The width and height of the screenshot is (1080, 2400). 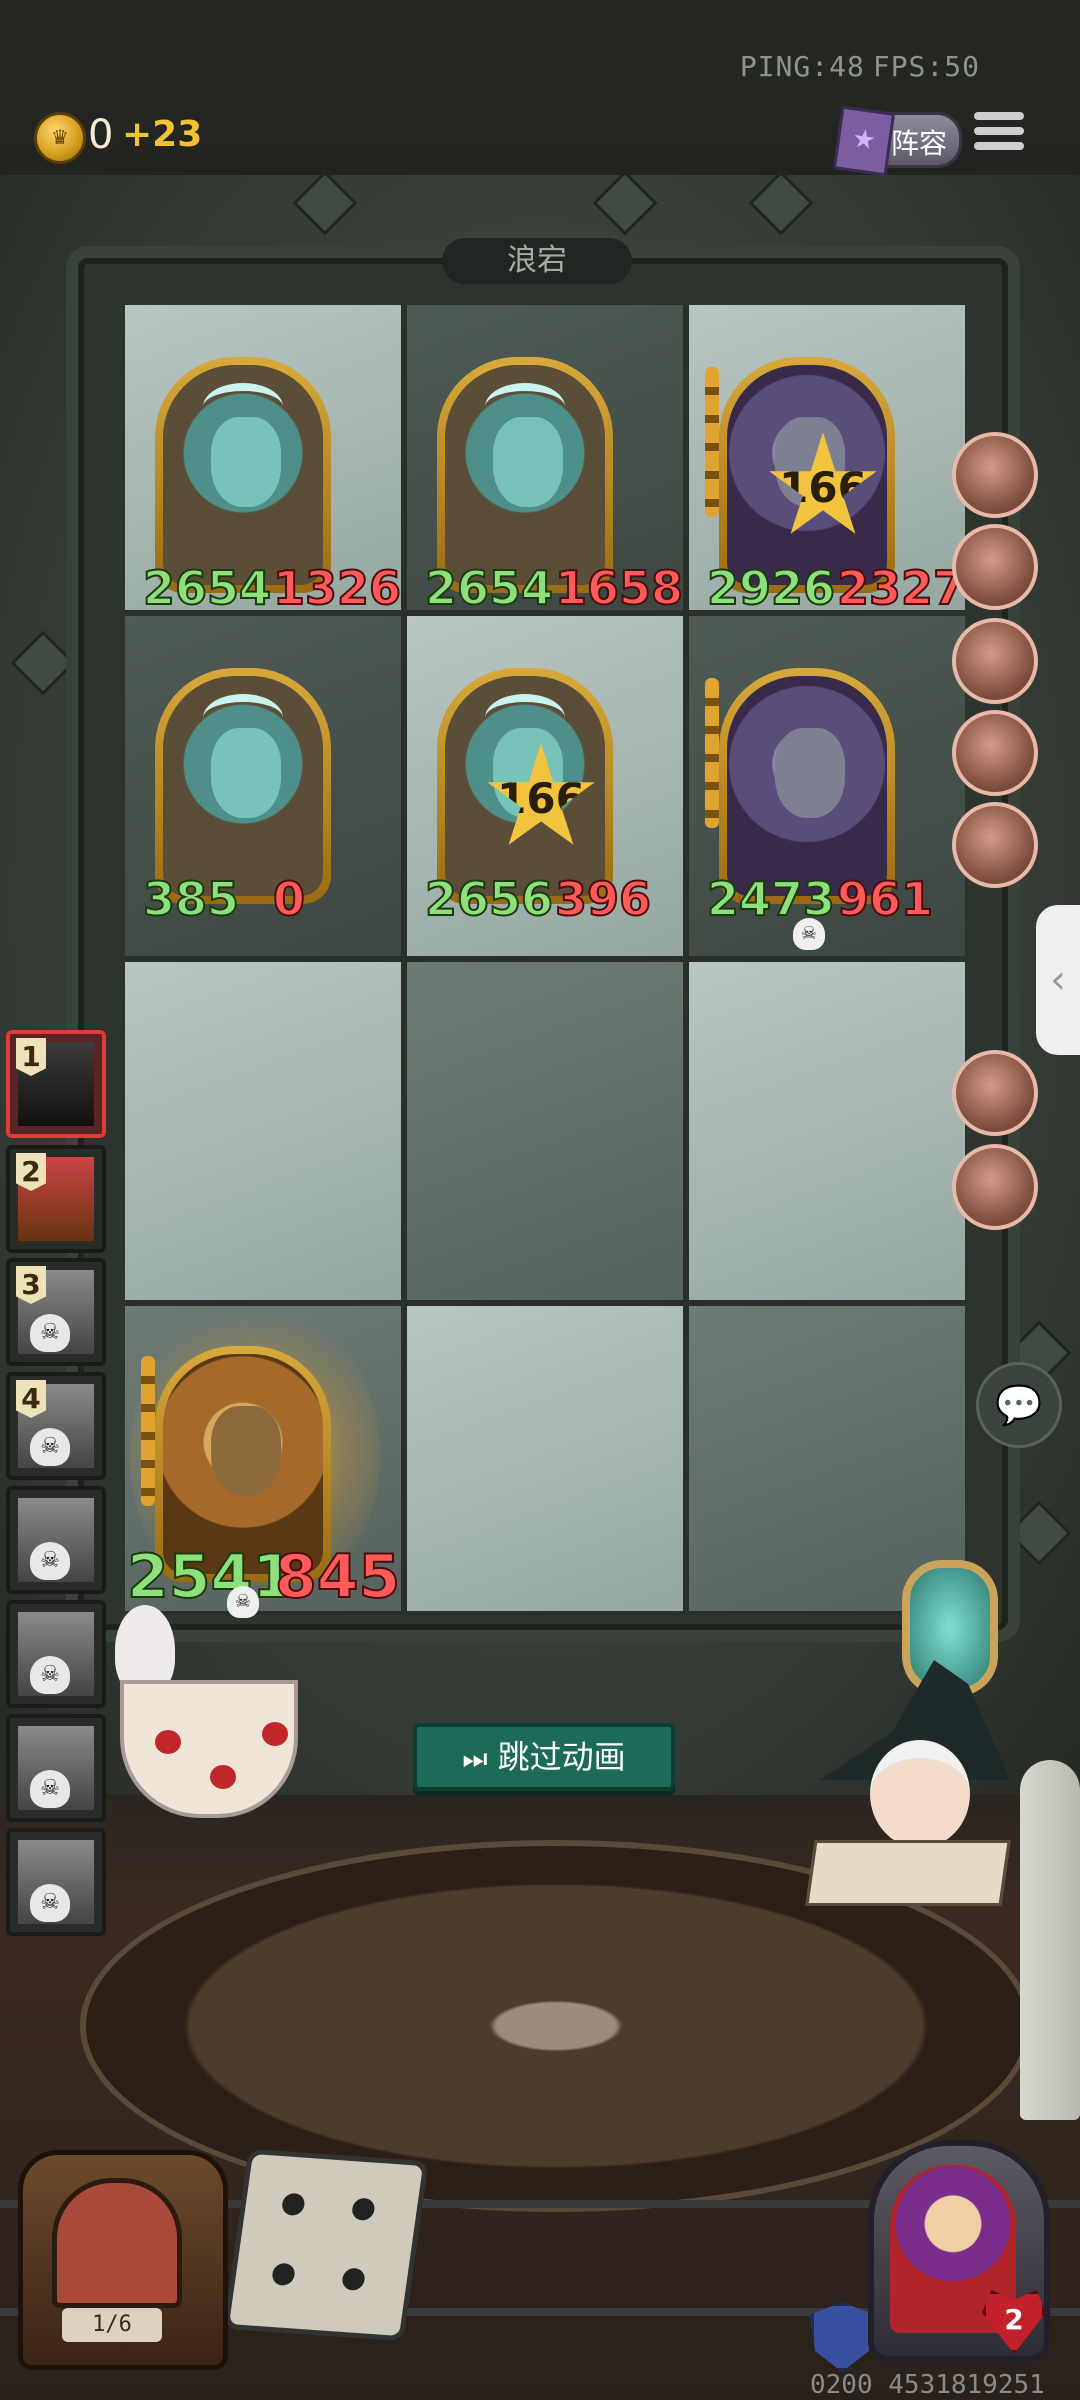 I want to click on opponent-slot: 1, so click(x=56, y=1084).